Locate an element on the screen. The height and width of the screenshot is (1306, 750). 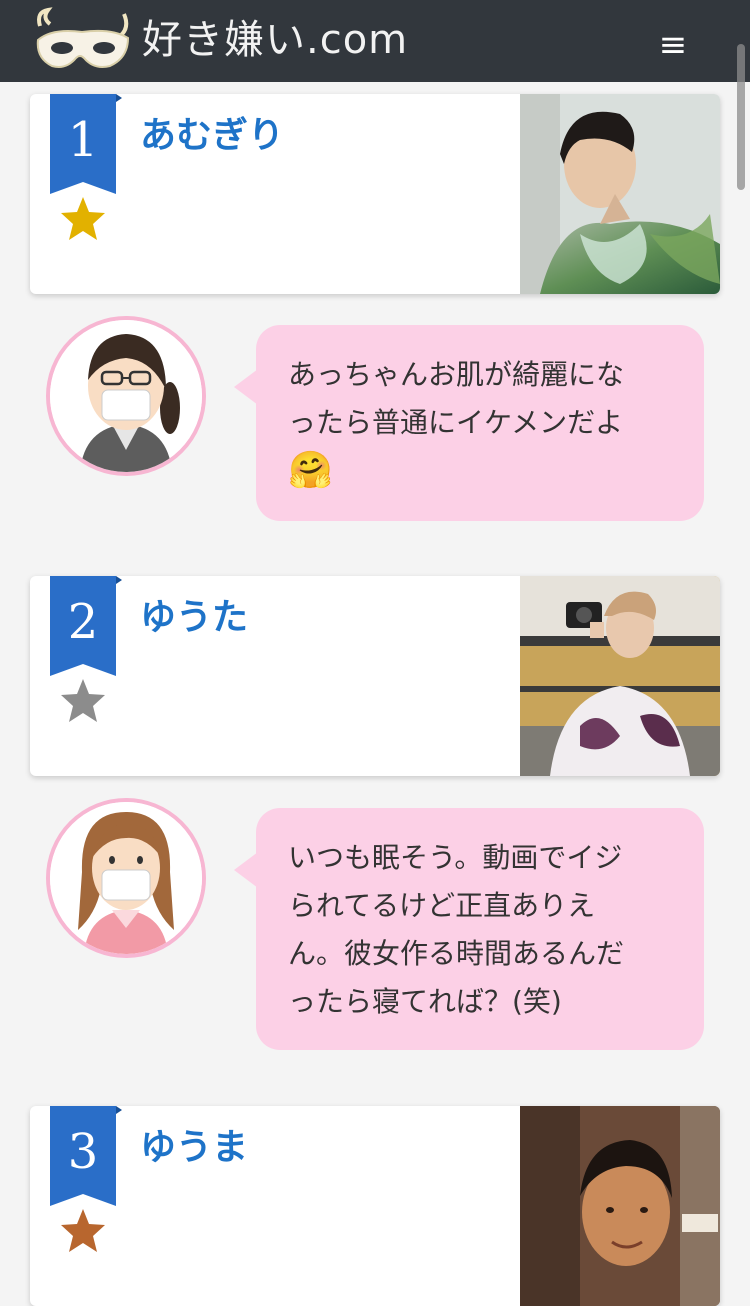
avatar-glasses-mask is located at coordinates (126, 396).